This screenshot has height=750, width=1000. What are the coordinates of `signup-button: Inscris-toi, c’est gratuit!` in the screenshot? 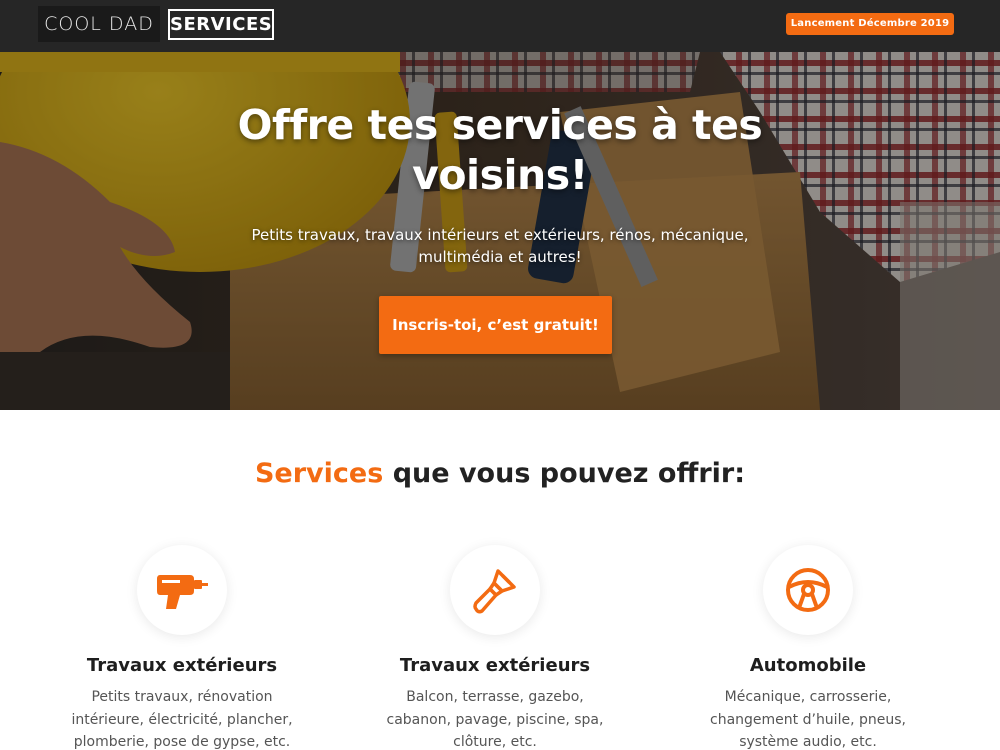 It's located at (495, 325).